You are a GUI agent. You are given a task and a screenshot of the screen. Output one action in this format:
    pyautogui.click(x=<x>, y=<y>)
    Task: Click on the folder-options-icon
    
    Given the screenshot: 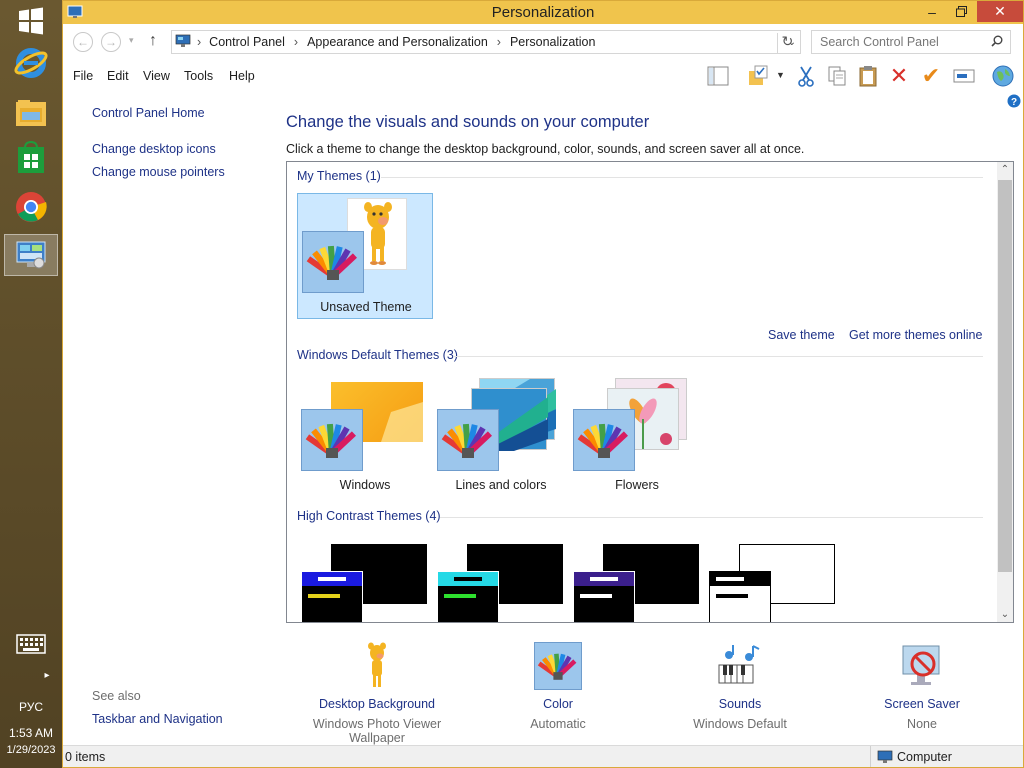 What is the action you would take?
    pyautogui.click(x=758, y=76)
    